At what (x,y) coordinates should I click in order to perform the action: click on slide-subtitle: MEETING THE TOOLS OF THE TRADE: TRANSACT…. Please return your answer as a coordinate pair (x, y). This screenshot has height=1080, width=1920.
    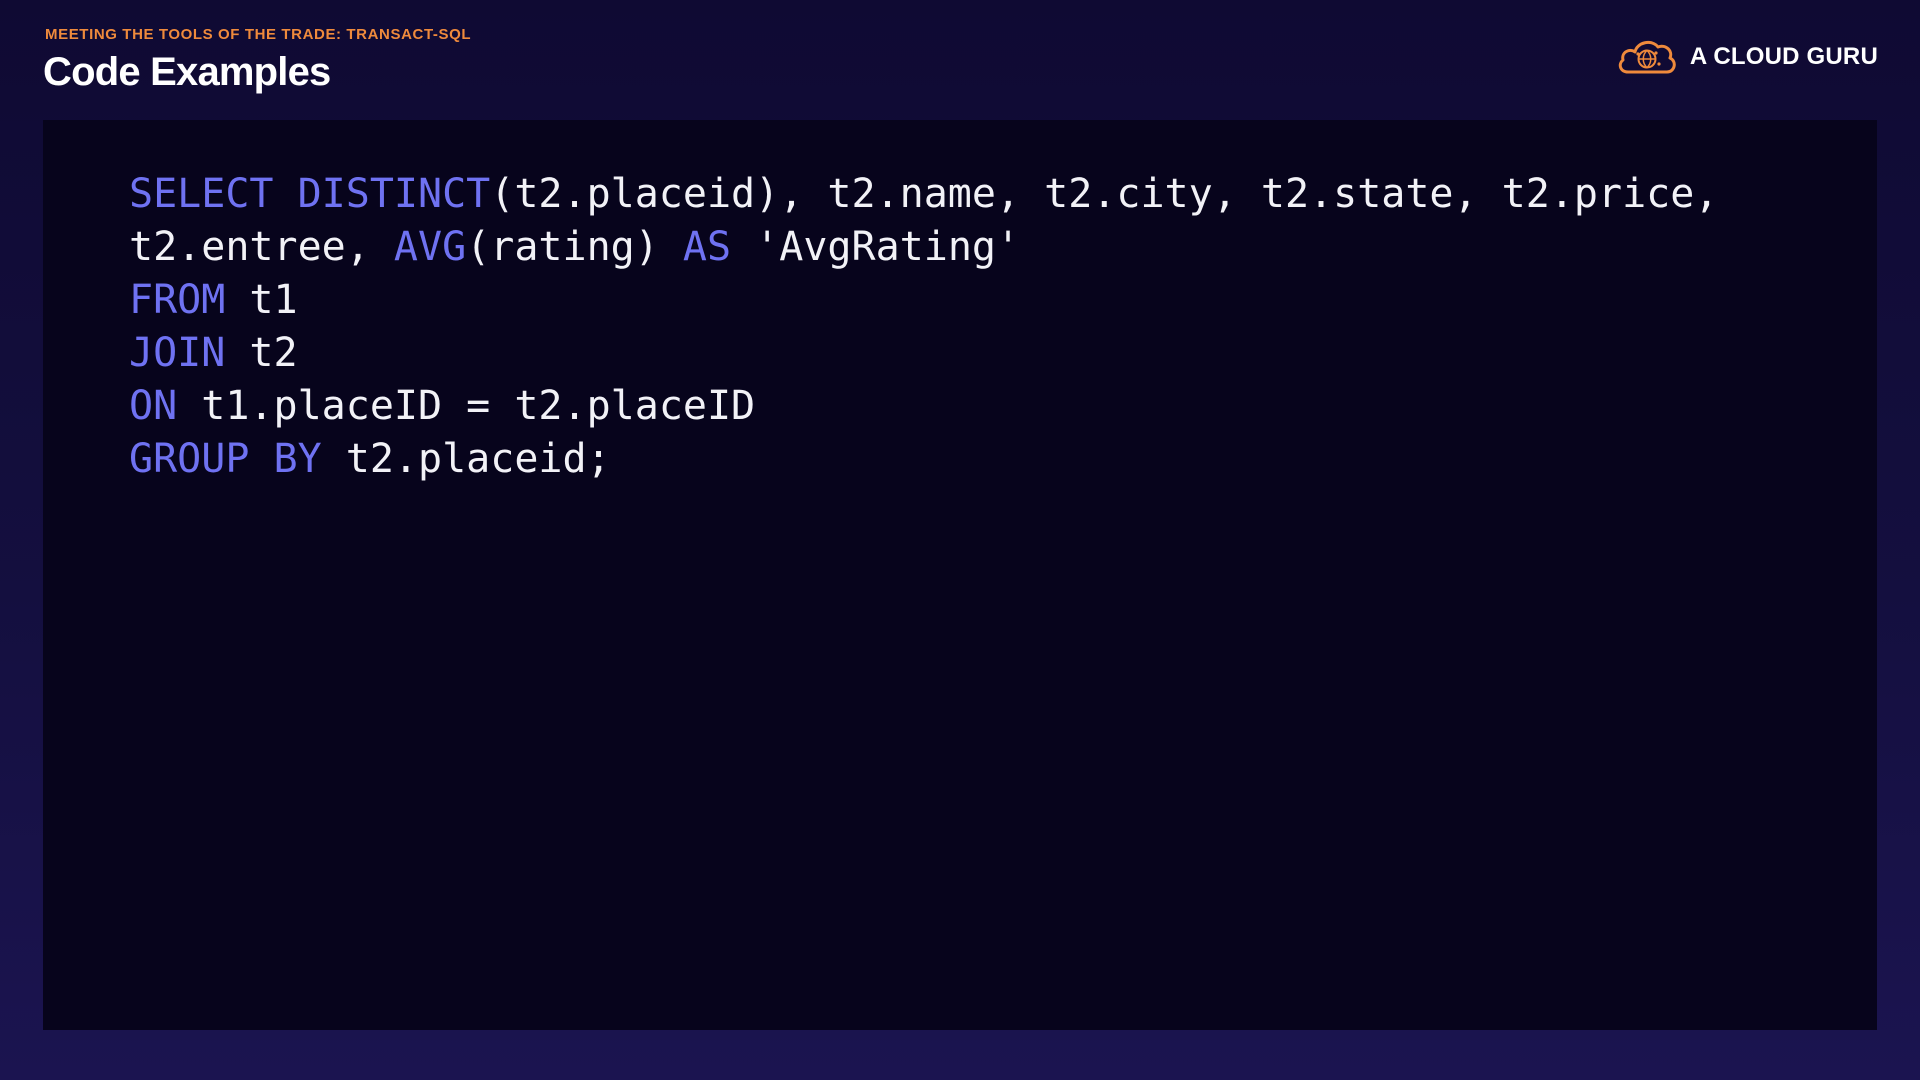
    Looking at the image, I should click on (258, 34).